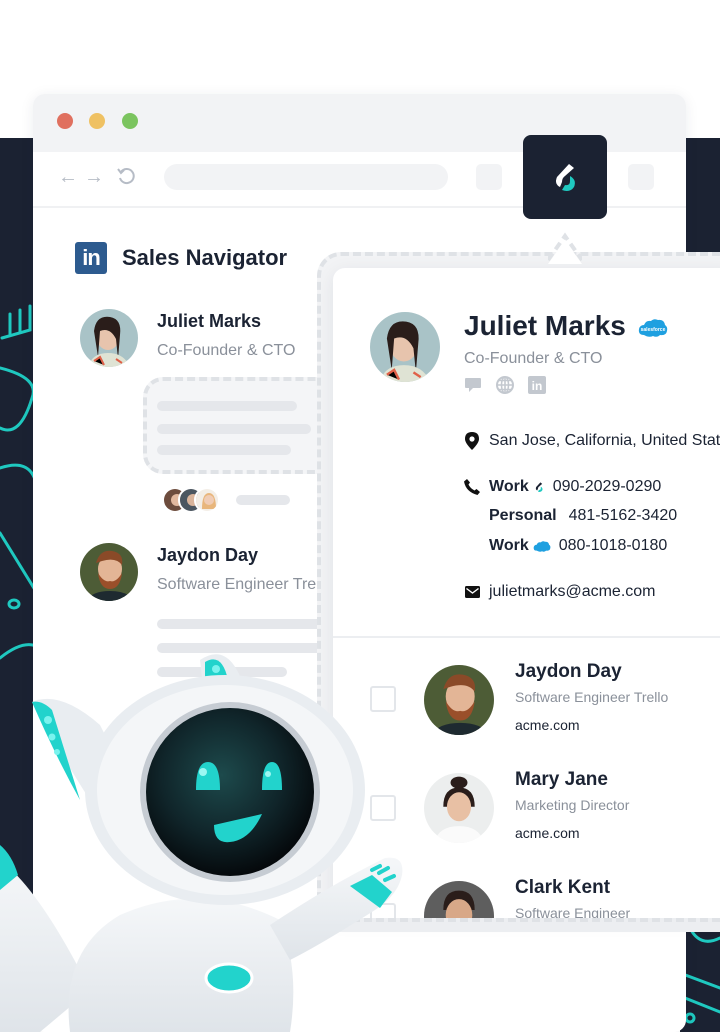 The height and width of the screenshot is (1032, 720). Describe the element at coordinates (226, 350) in the screenshot. I see `lead-title: Co-Founder & CTO` at that location.